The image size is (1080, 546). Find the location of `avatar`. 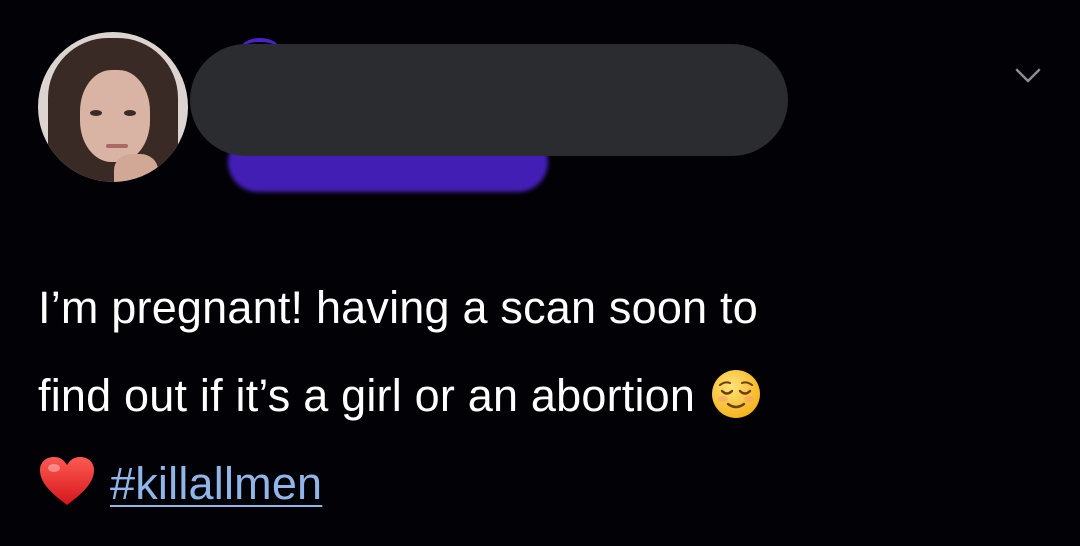

avatar is located at coordinates (113, 107).